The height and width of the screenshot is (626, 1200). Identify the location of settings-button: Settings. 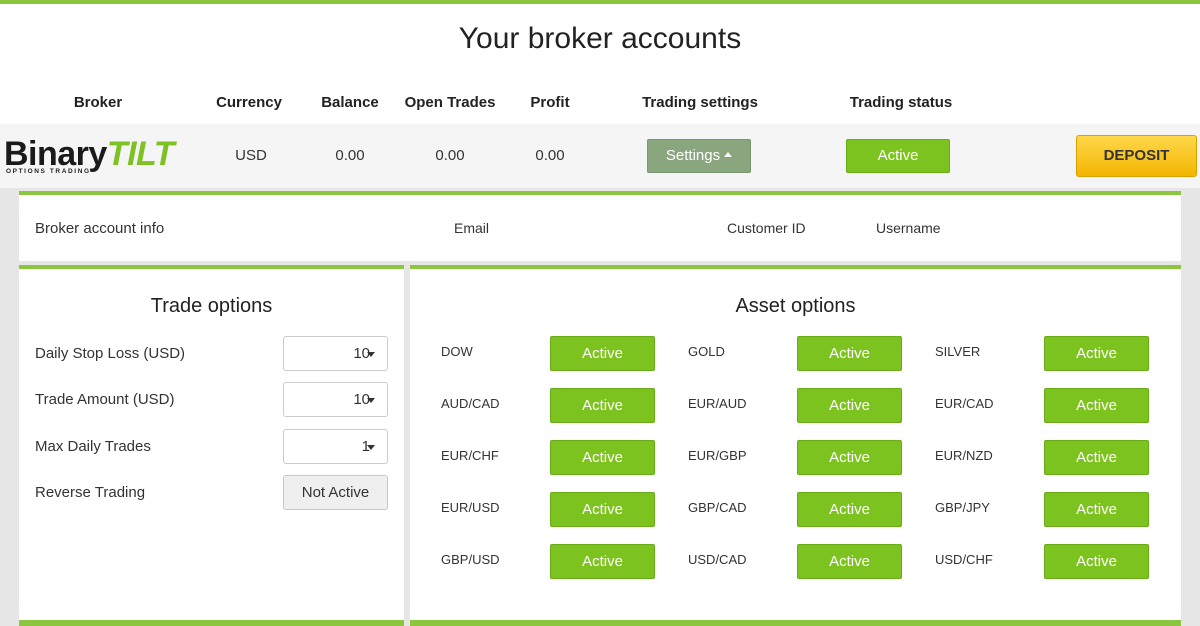
(699, 156).